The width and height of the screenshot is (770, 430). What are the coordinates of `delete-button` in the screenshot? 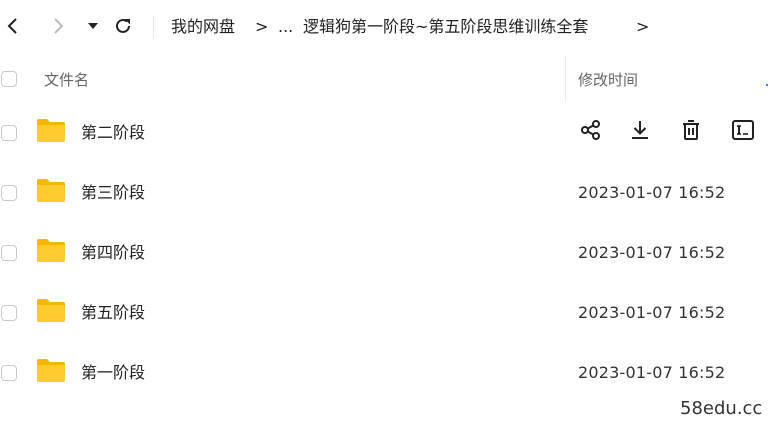 It's located at (691, 132).